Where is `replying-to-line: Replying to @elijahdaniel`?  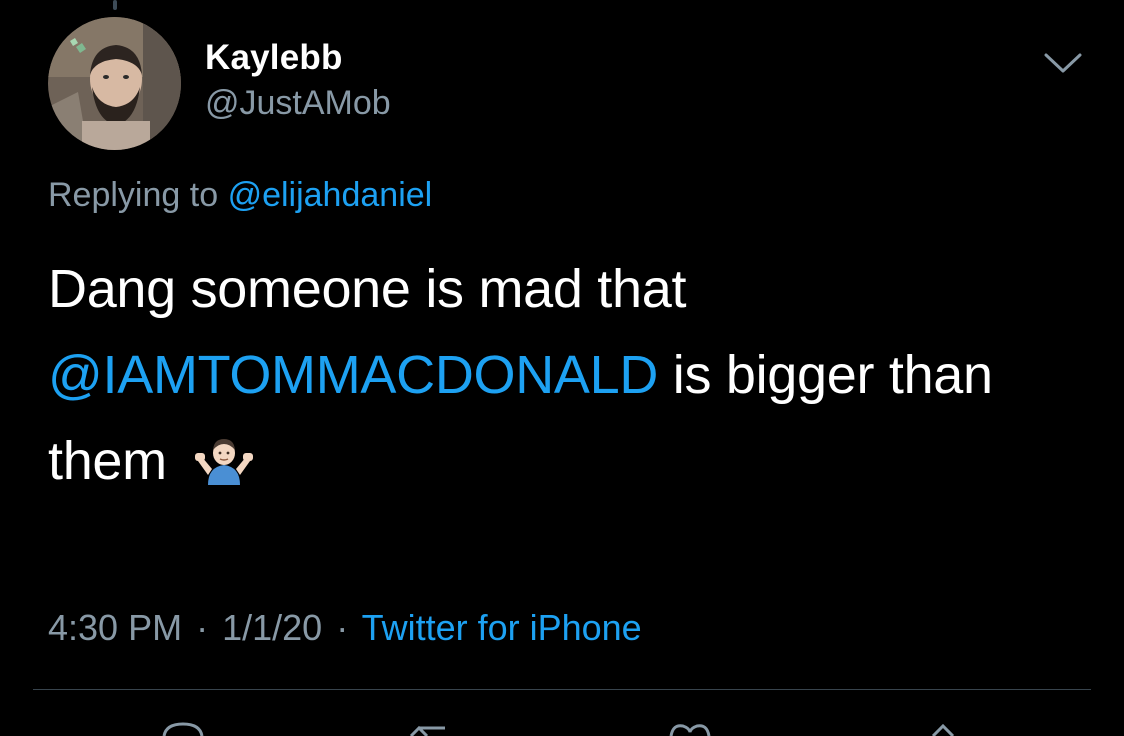 replying-to-line: Replying to @elijahdaniel is located at coordinates (240, 195).